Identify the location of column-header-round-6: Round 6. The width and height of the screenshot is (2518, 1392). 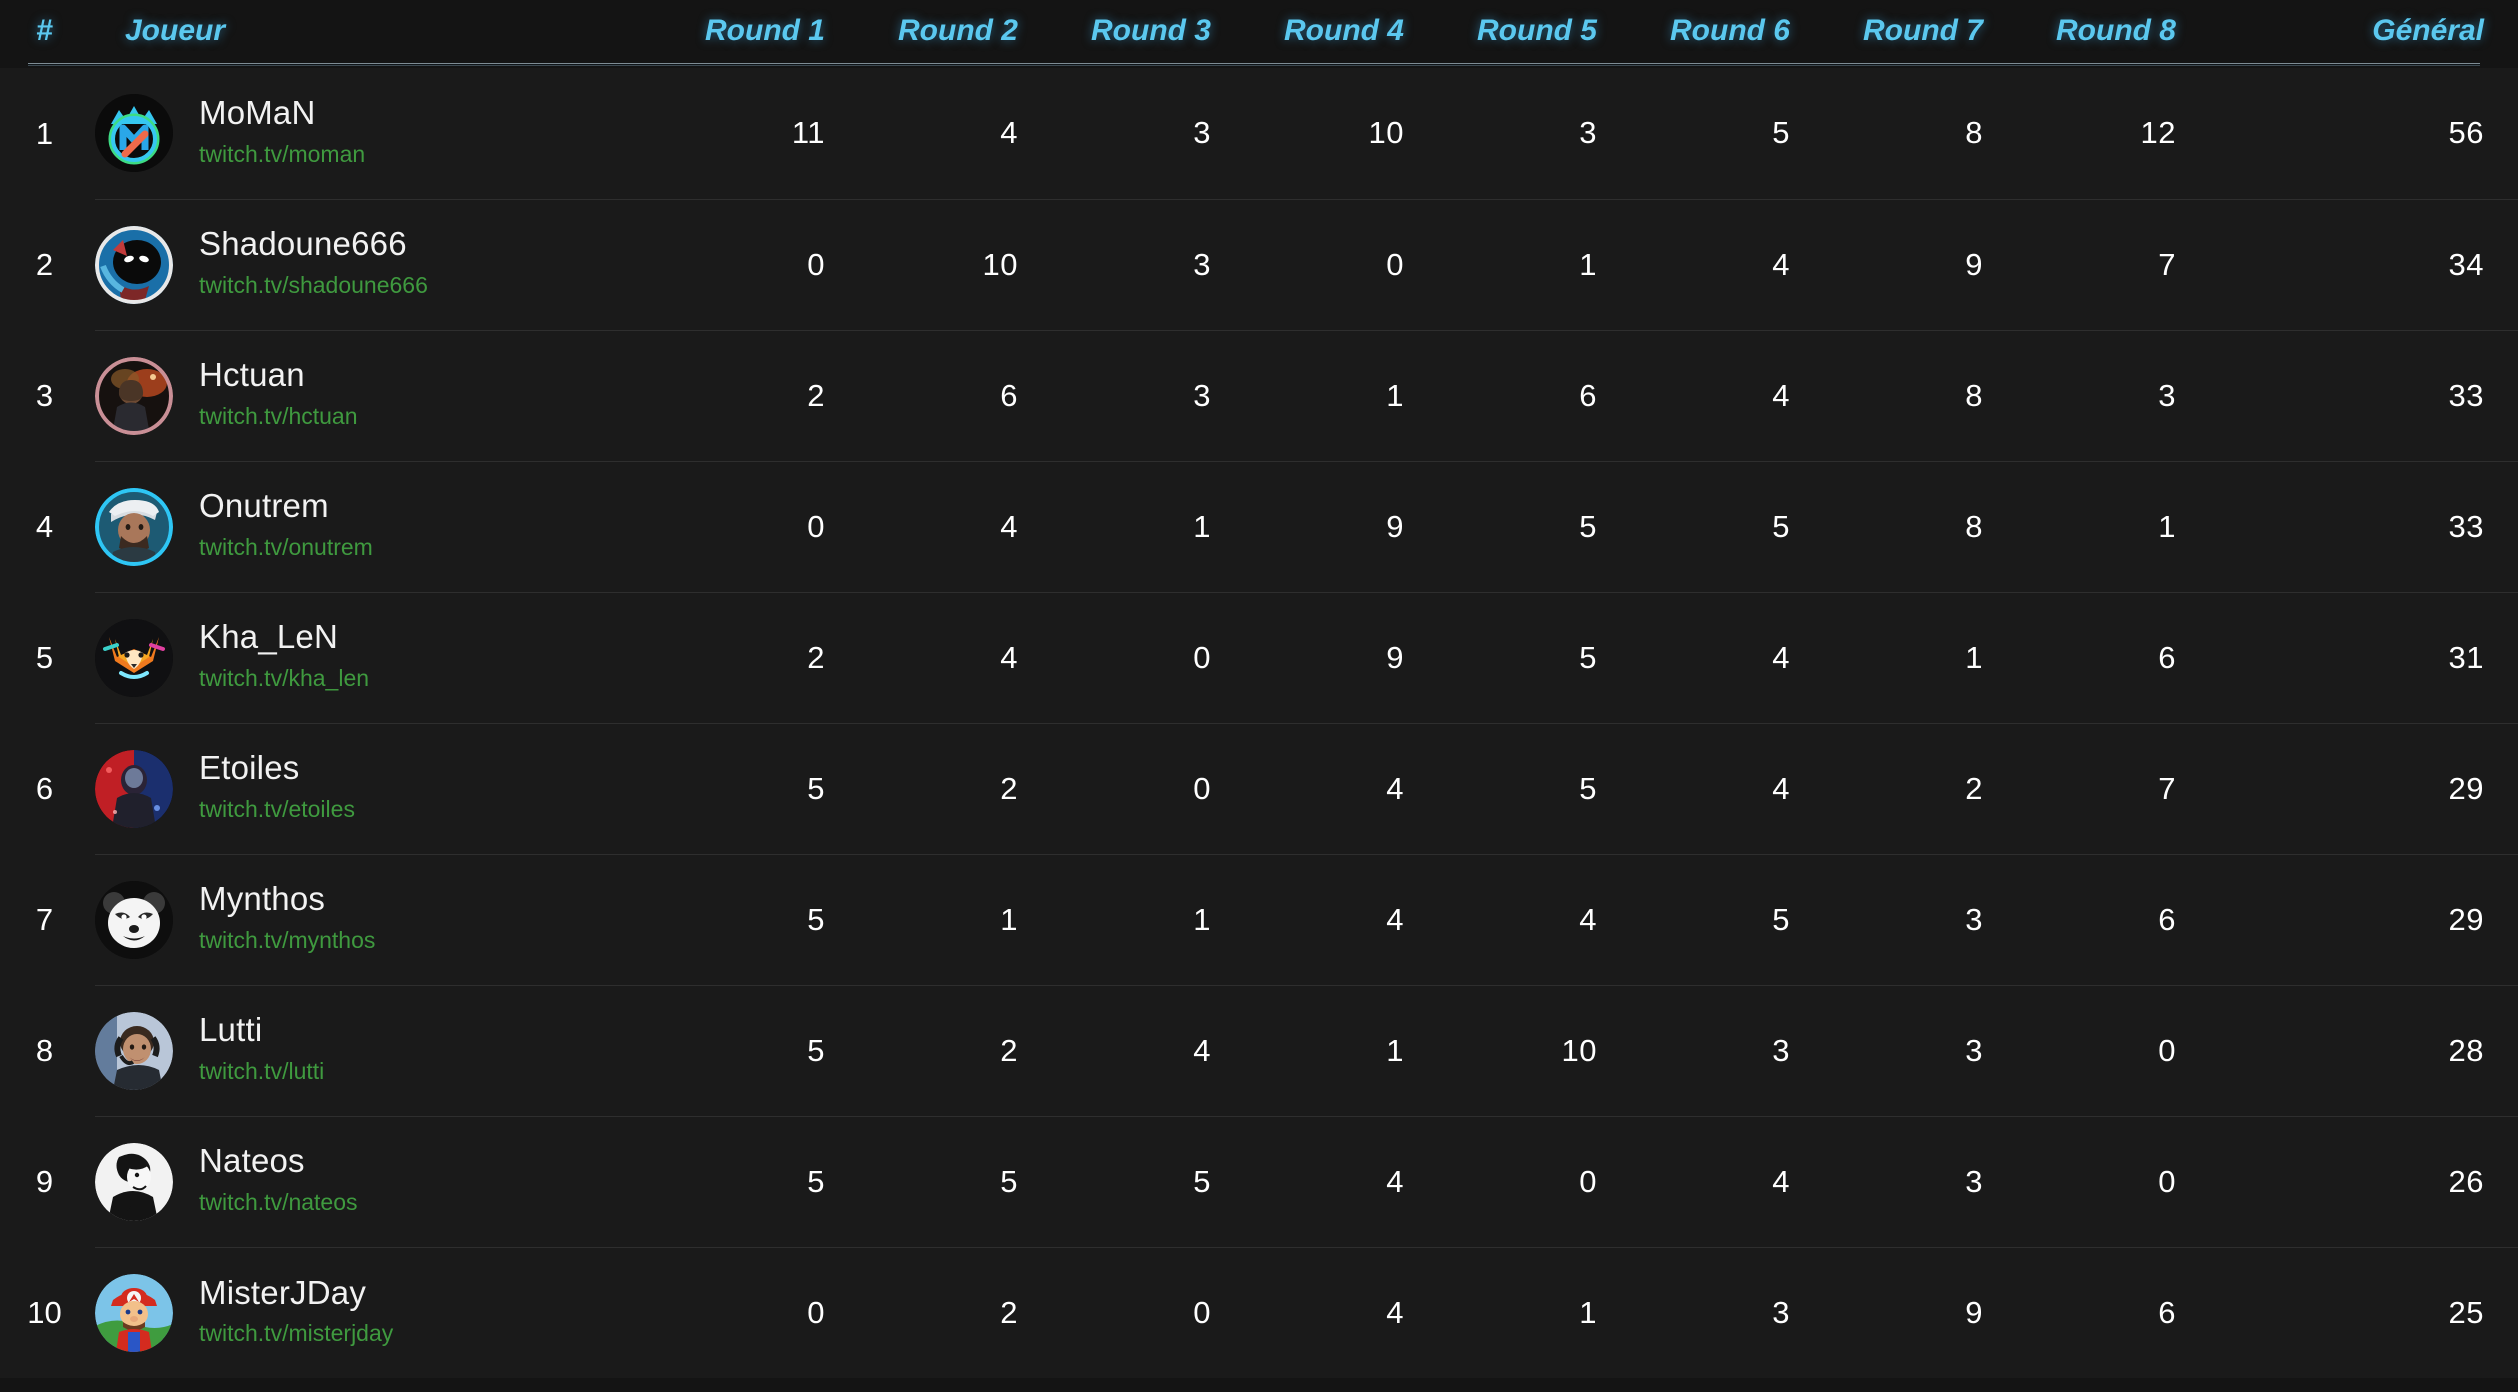
(1731, 34).